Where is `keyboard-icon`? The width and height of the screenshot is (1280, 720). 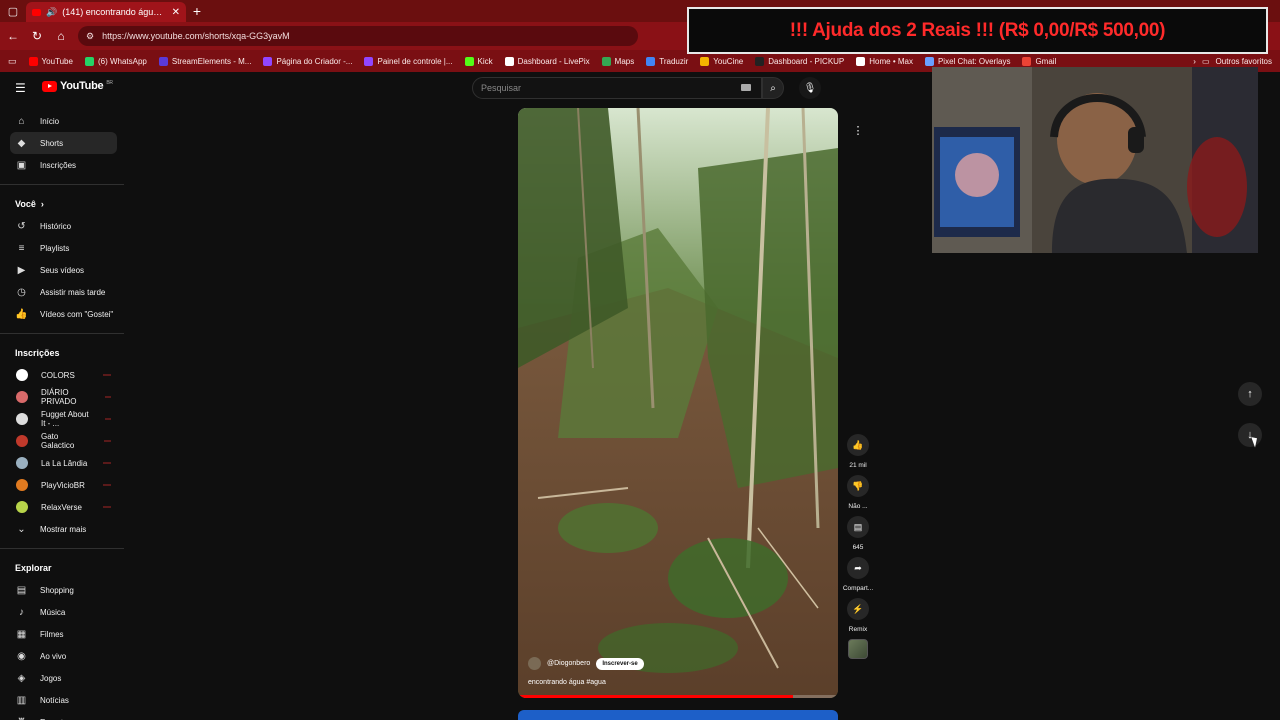
keyboard-icon is located at coordinates (746, 87).